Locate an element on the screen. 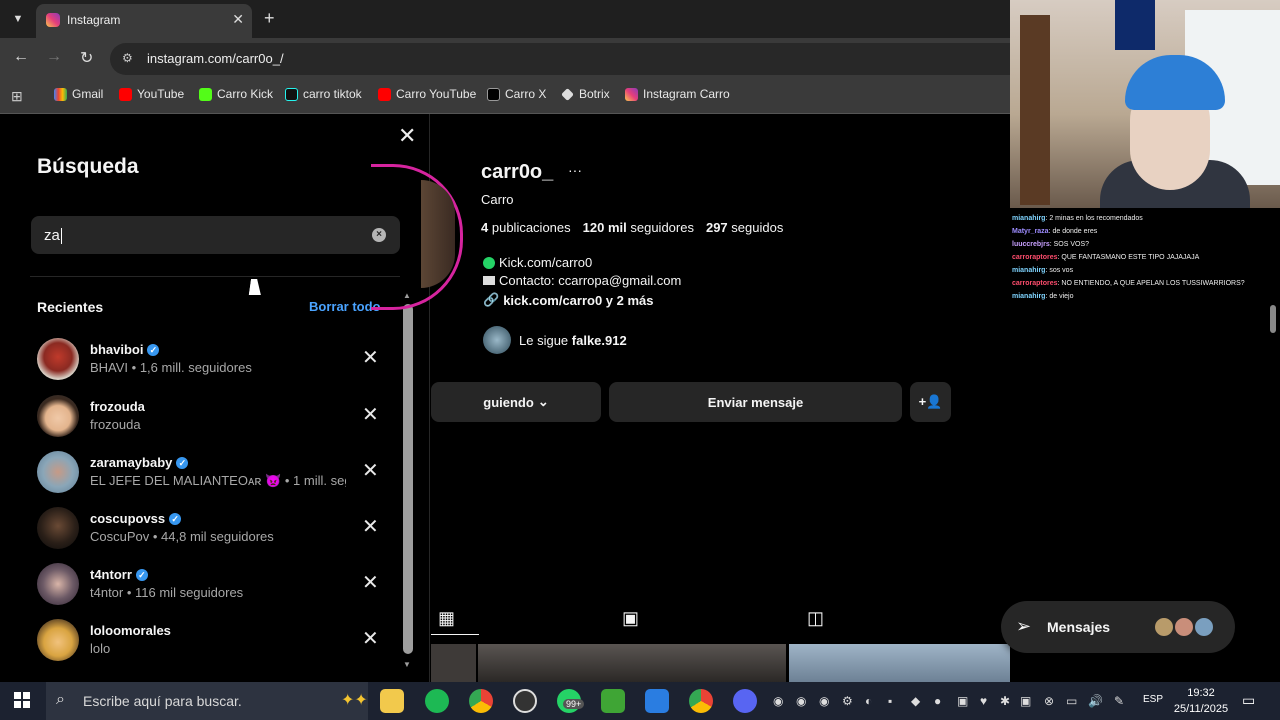 The width and height of the screenshot is (1280, 720). browser-tab-active: Instagram ✕ is located at coordinates (144, 21).